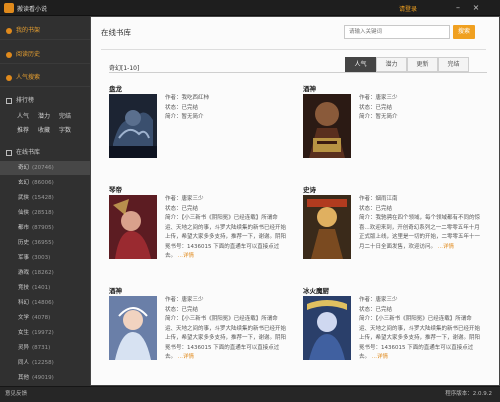  I want to click on history-icon, so click(9, 55).